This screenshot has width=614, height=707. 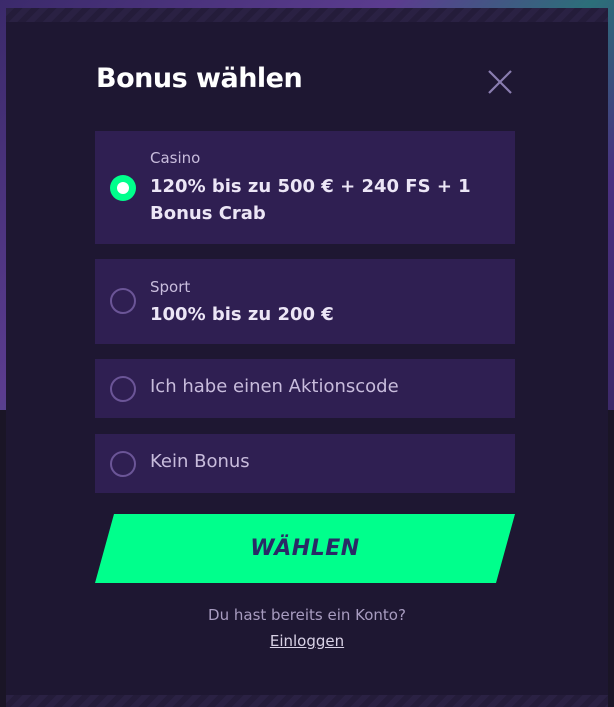 What do you see at coordinates (307, 15) in the screenshot?
I see `modal-top-stripe` at bounding box center [307, 15].